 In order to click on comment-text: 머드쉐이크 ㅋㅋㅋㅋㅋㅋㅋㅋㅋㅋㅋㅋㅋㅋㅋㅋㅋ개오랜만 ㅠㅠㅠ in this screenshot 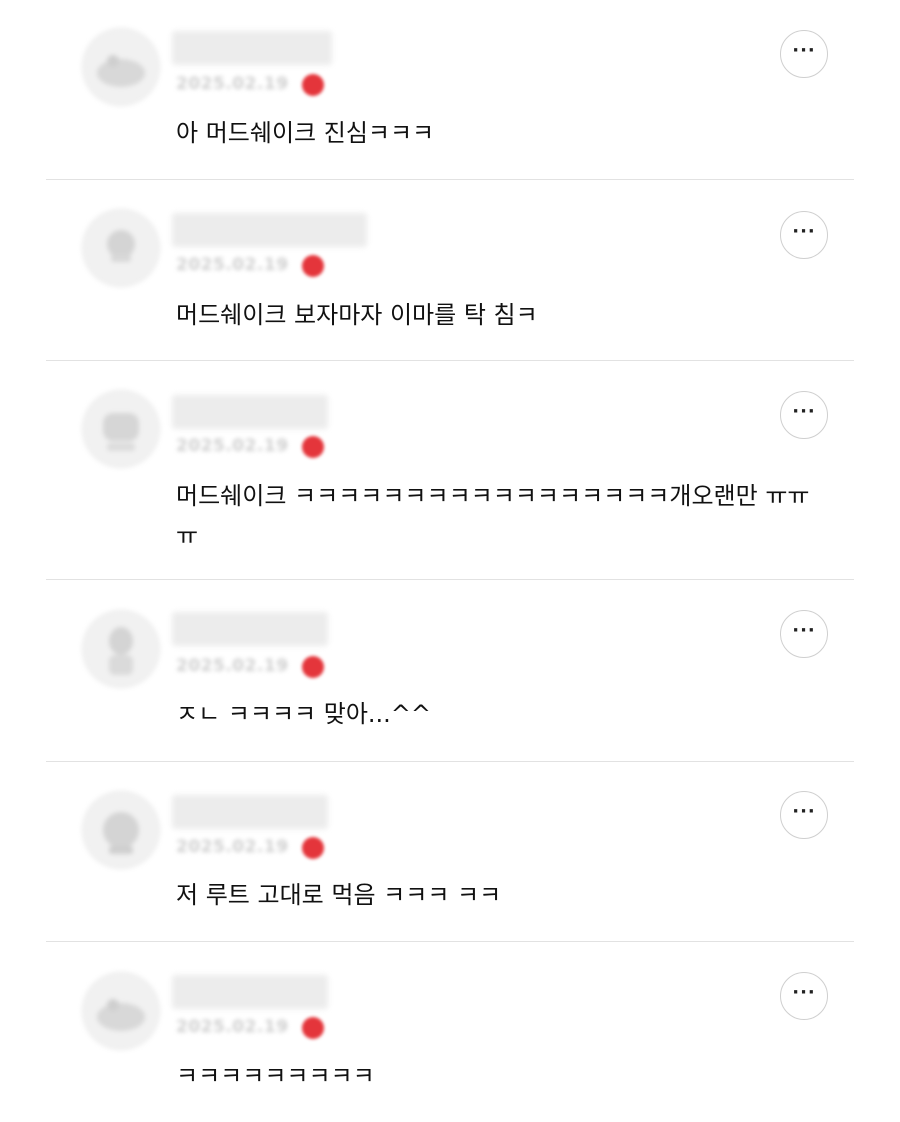, I will do `click(493, 516)`.